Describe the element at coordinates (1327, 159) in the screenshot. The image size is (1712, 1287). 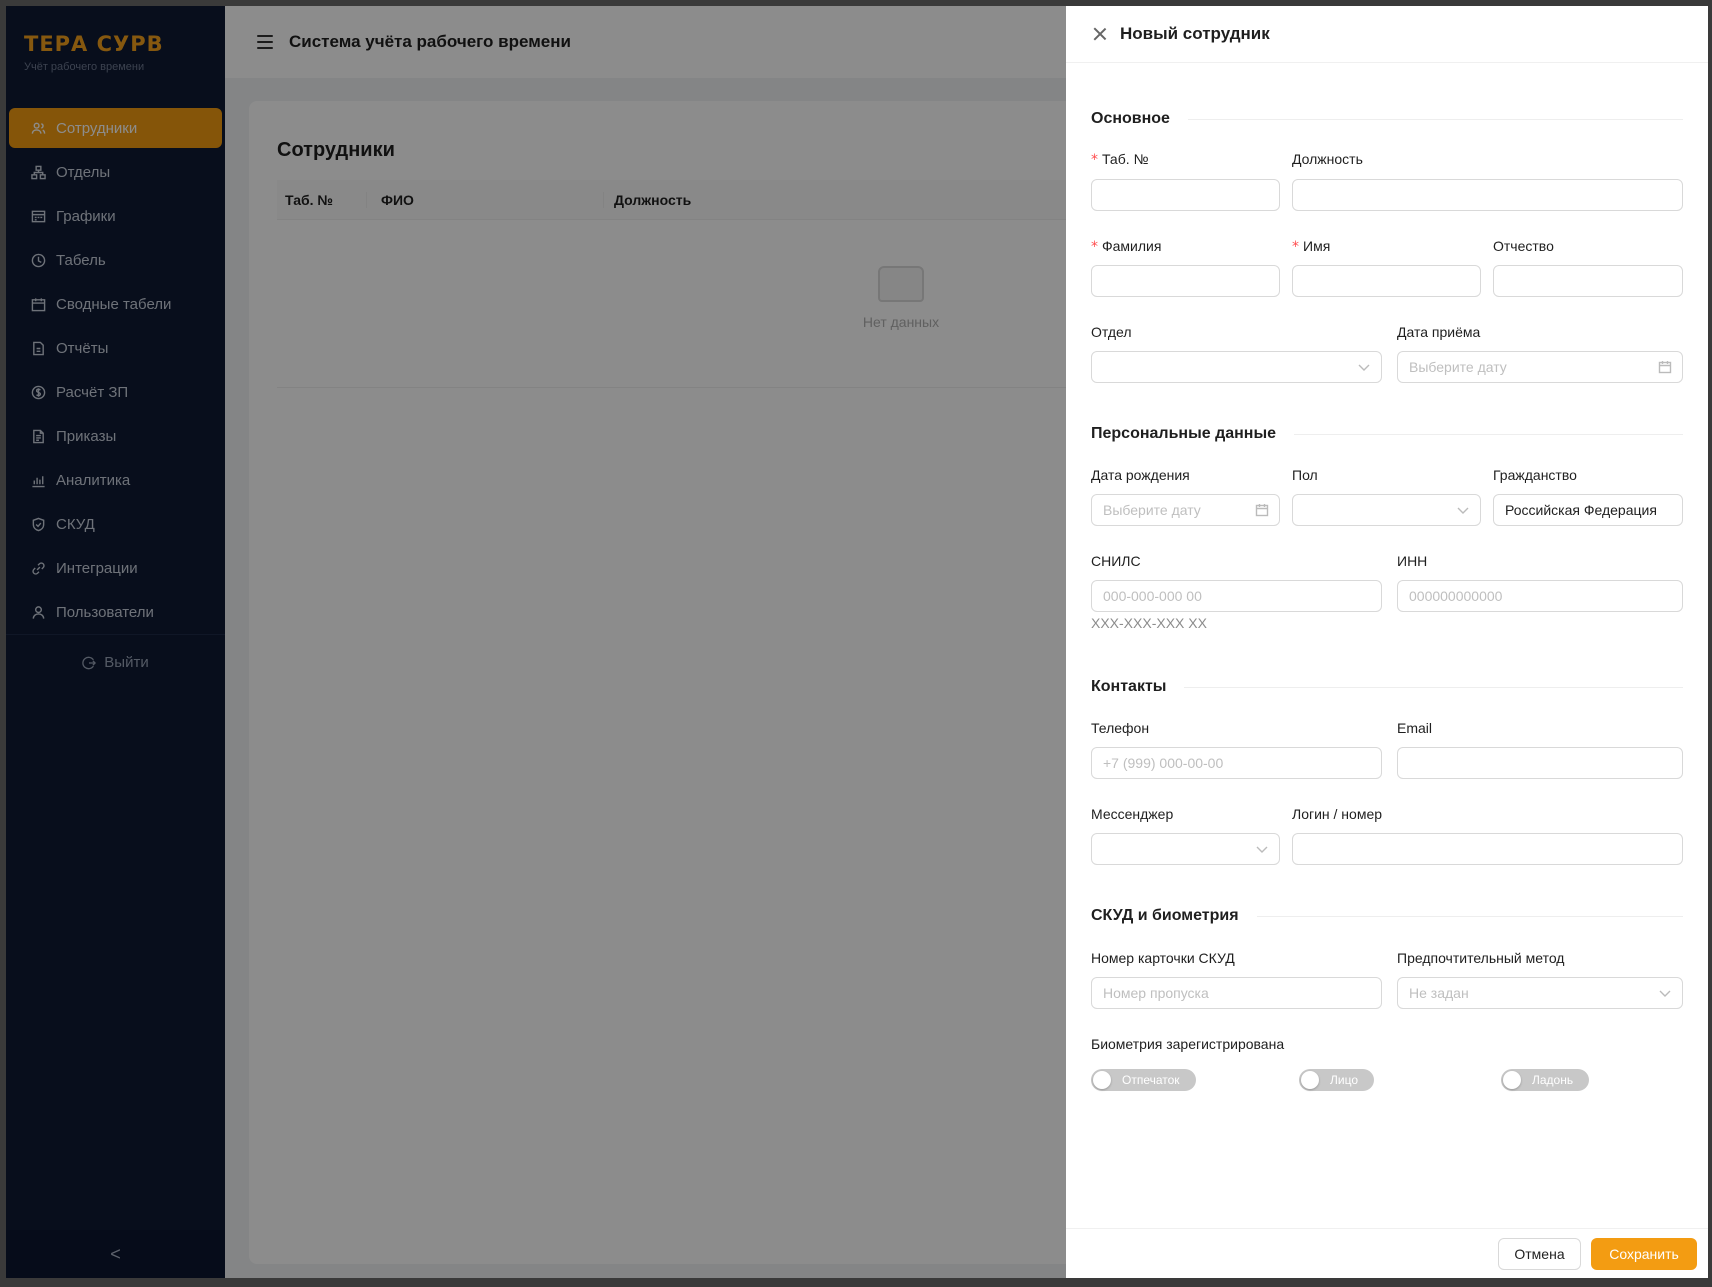
I see `position-label: Должность` at that location.